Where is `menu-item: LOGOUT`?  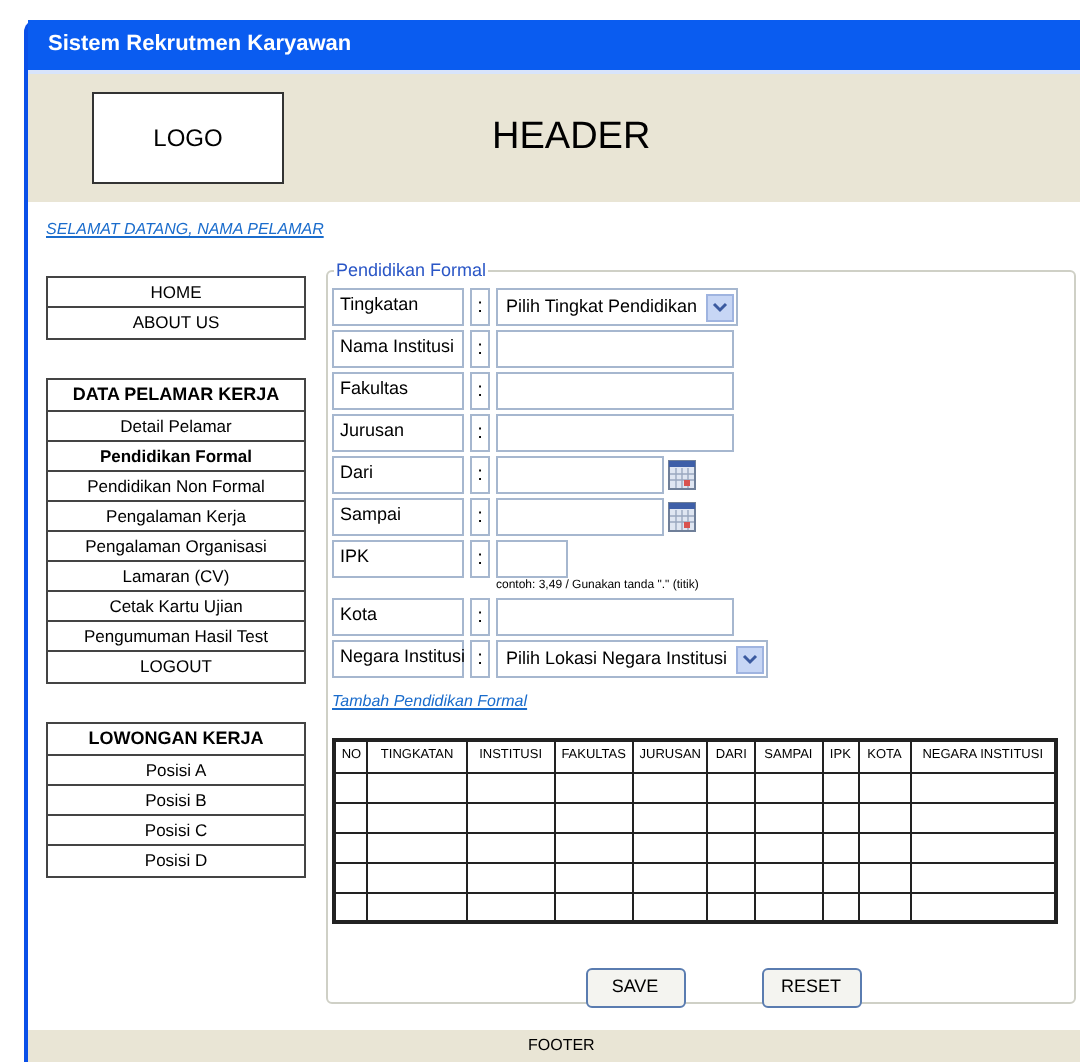
menu-item: LOGOUT is located at coordinates (176, 667).